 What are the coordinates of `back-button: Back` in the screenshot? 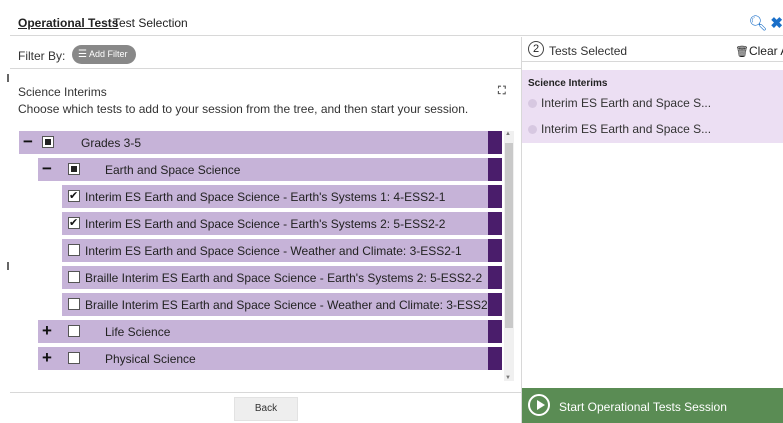 It's located at (266, 409).